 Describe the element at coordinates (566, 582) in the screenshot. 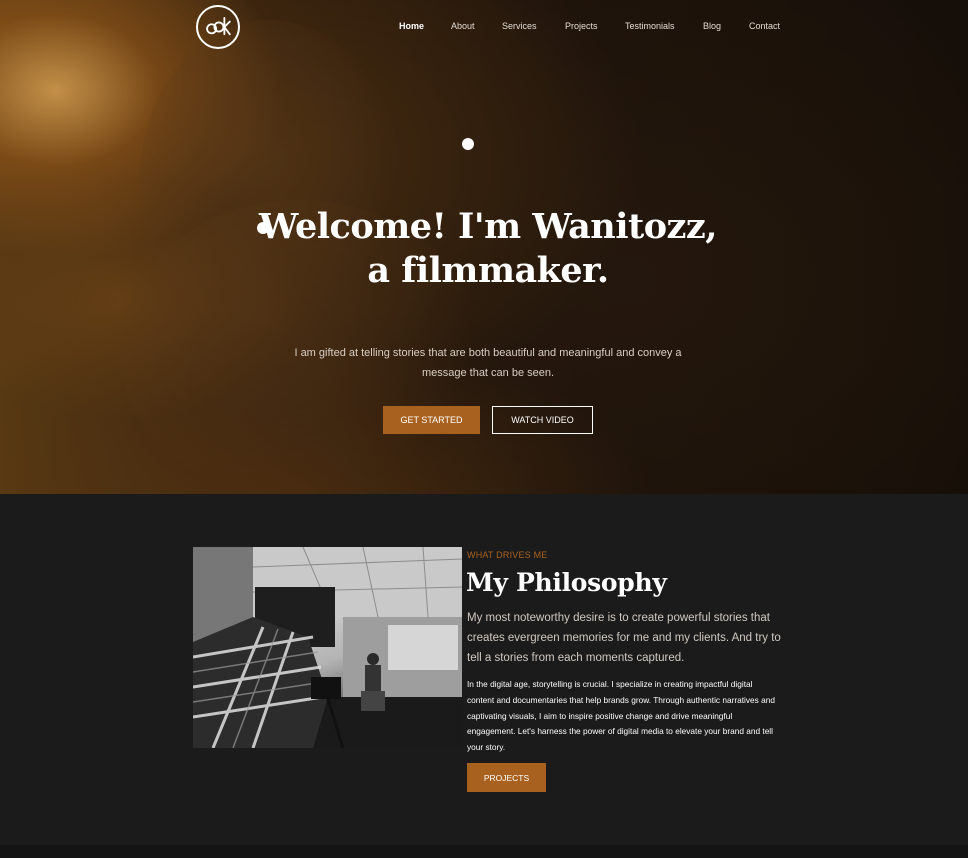

I see `section-title: My Philosophy` at that location.